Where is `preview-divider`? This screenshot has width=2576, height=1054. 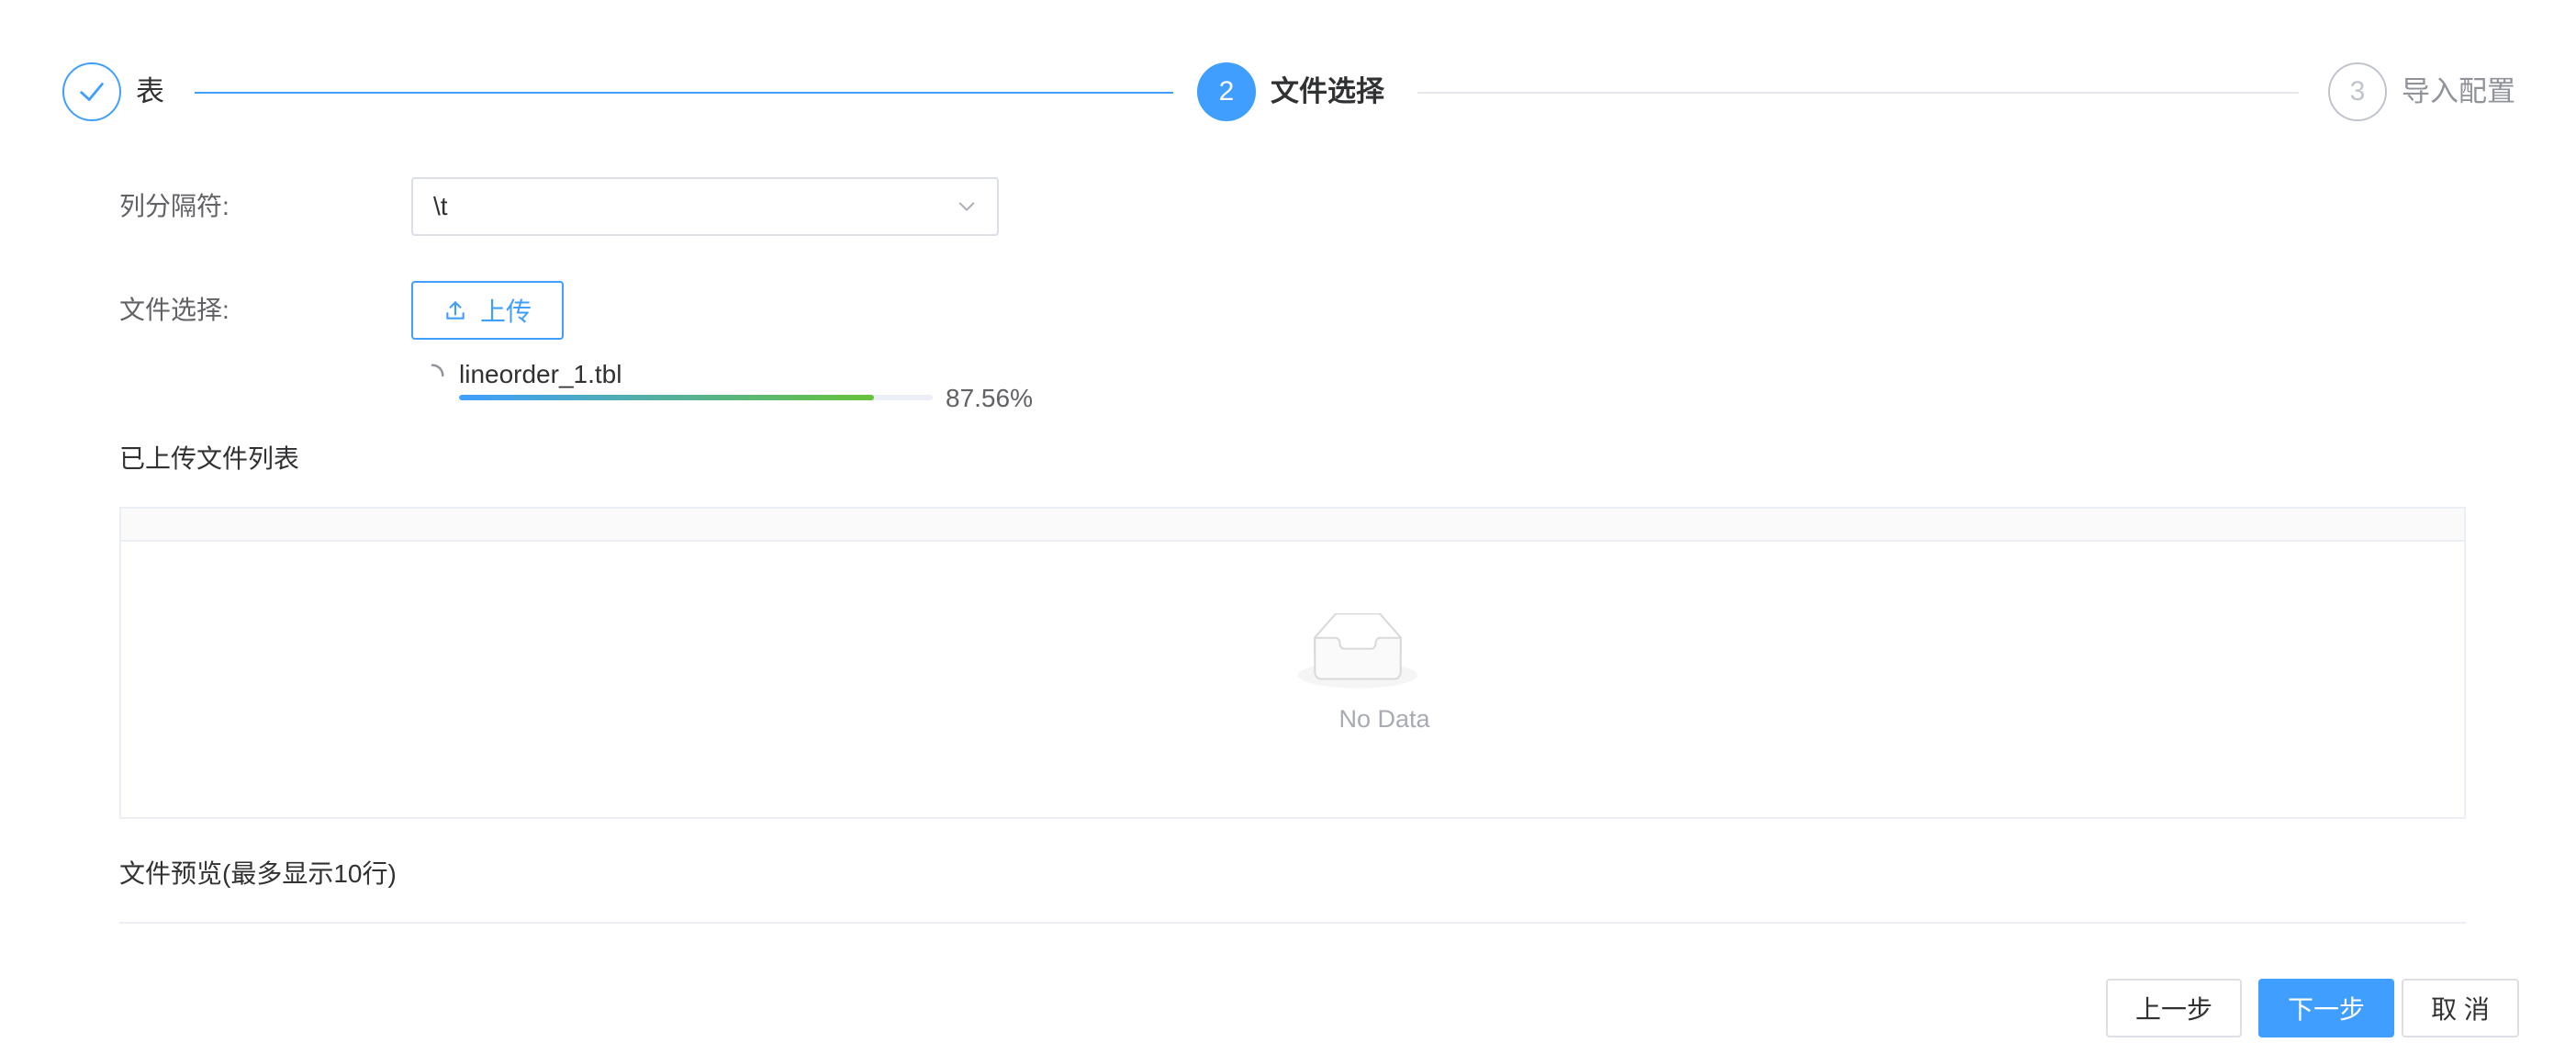
preview-divider is located at coordinates (1292, 923).